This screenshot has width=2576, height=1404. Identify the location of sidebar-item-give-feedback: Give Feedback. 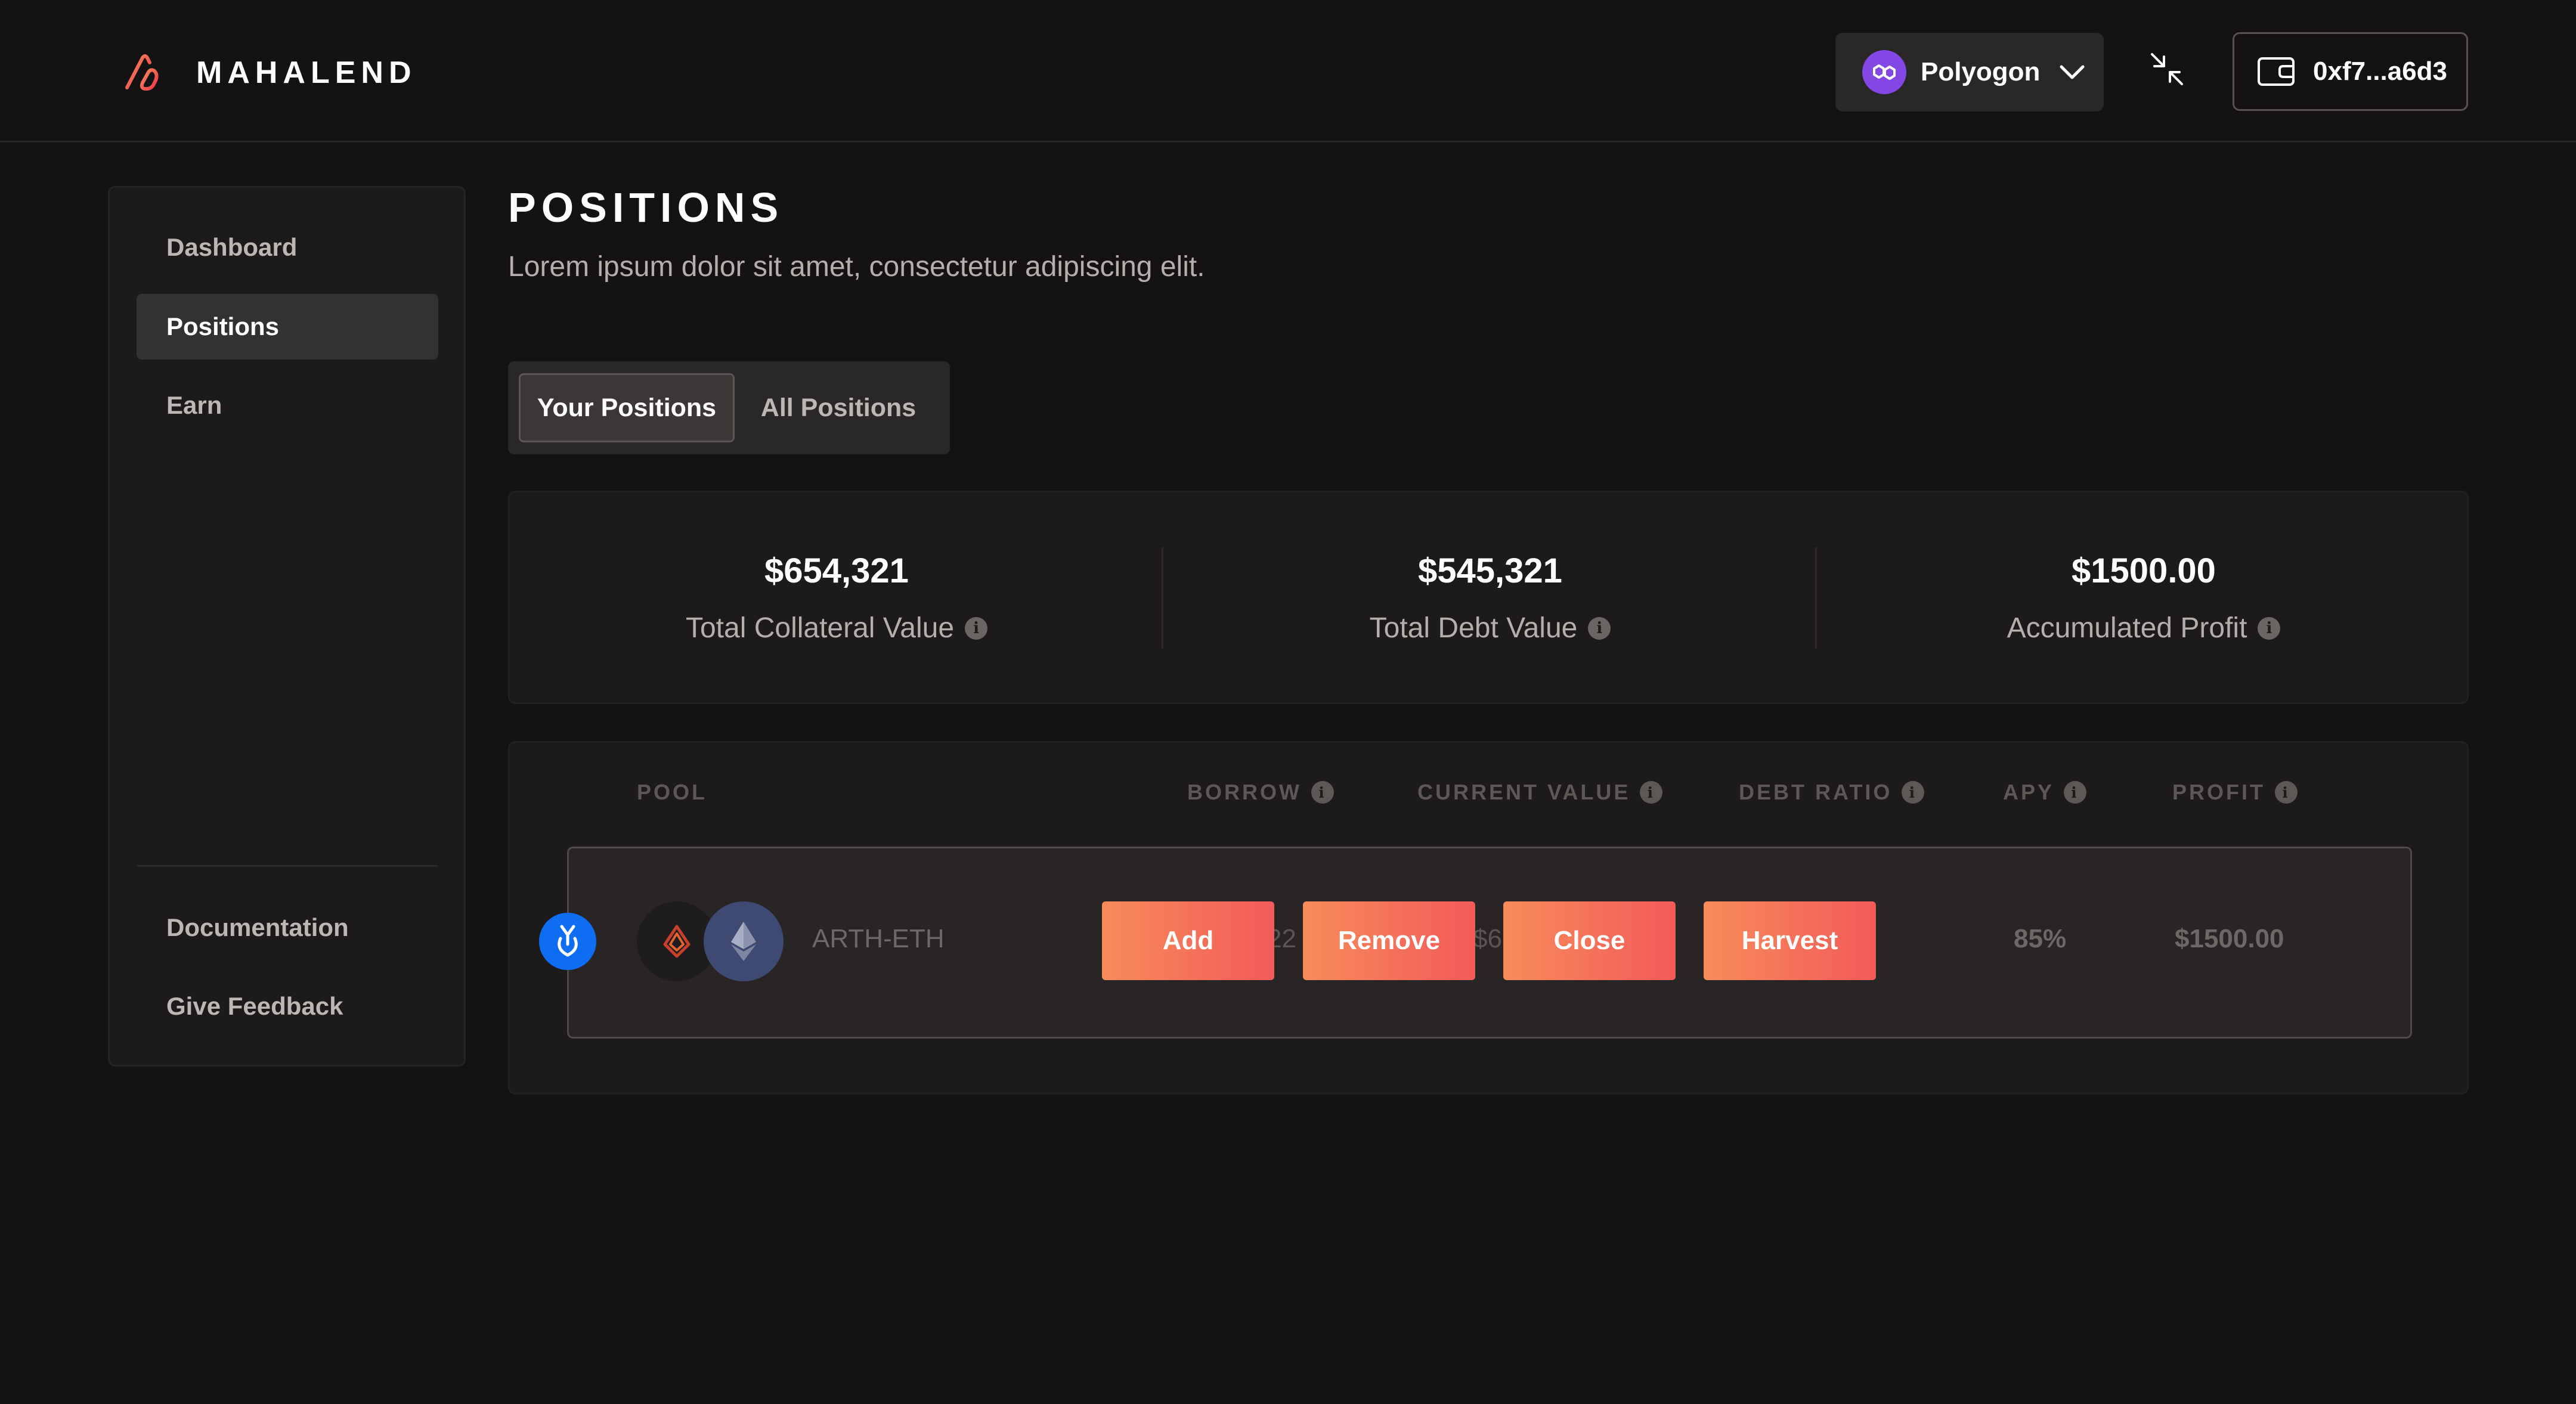
(287, 1006).